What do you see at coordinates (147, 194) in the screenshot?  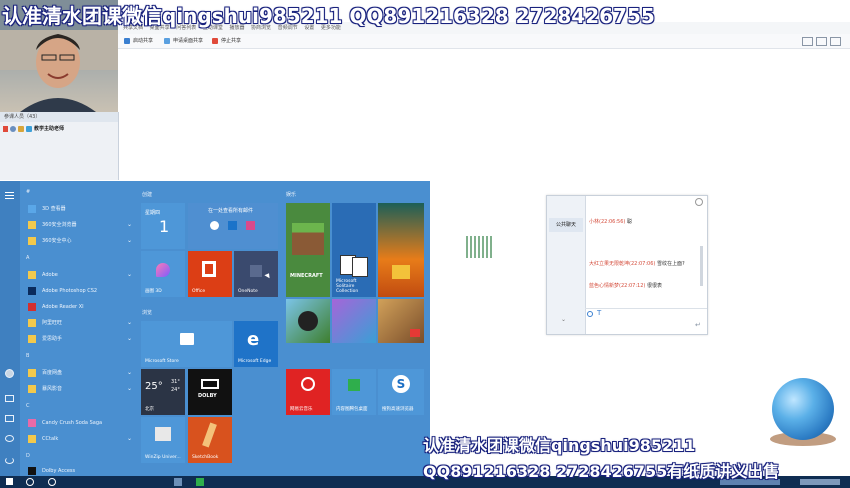 I see `group-label-create: 创建` at bounding box center [147, 194].